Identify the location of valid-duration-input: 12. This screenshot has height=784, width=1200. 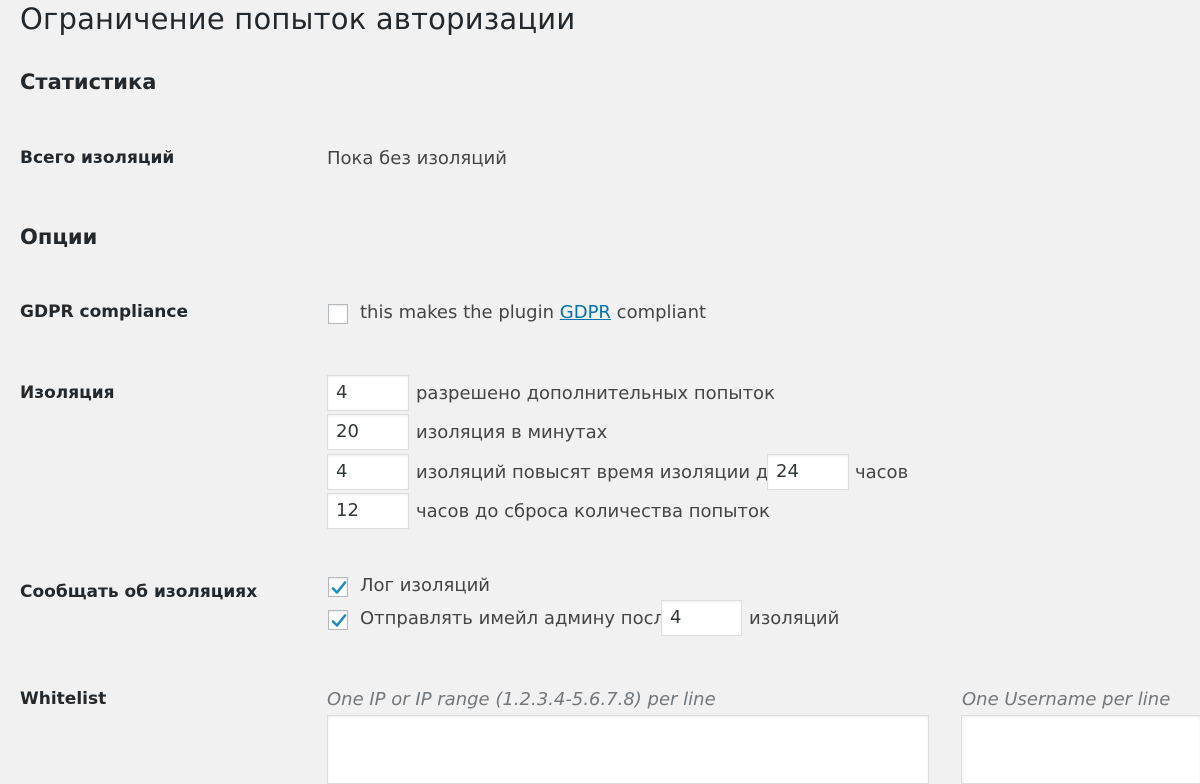
(368, 511).